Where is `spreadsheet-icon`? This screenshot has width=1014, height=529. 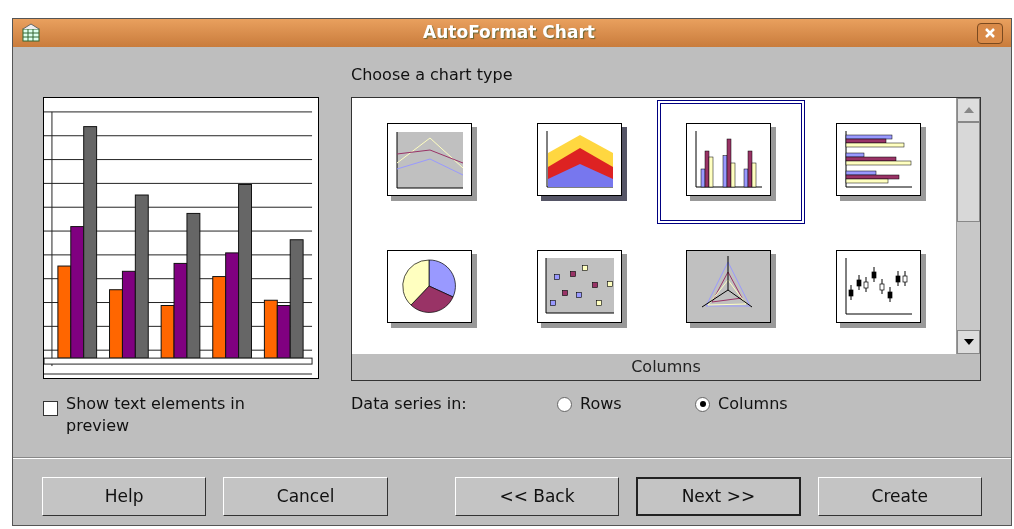 spreadsheet-icon is located at coordinates (31, 33).